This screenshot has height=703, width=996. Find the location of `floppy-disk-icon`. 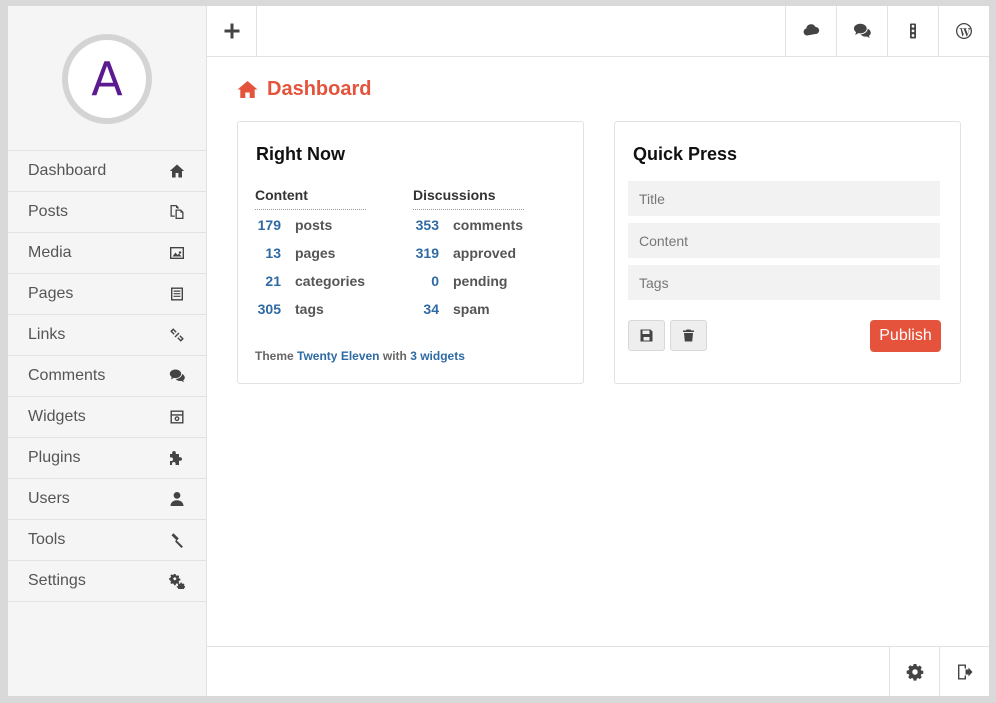

floppy-disk-icon is located at coordinates (646, 335).